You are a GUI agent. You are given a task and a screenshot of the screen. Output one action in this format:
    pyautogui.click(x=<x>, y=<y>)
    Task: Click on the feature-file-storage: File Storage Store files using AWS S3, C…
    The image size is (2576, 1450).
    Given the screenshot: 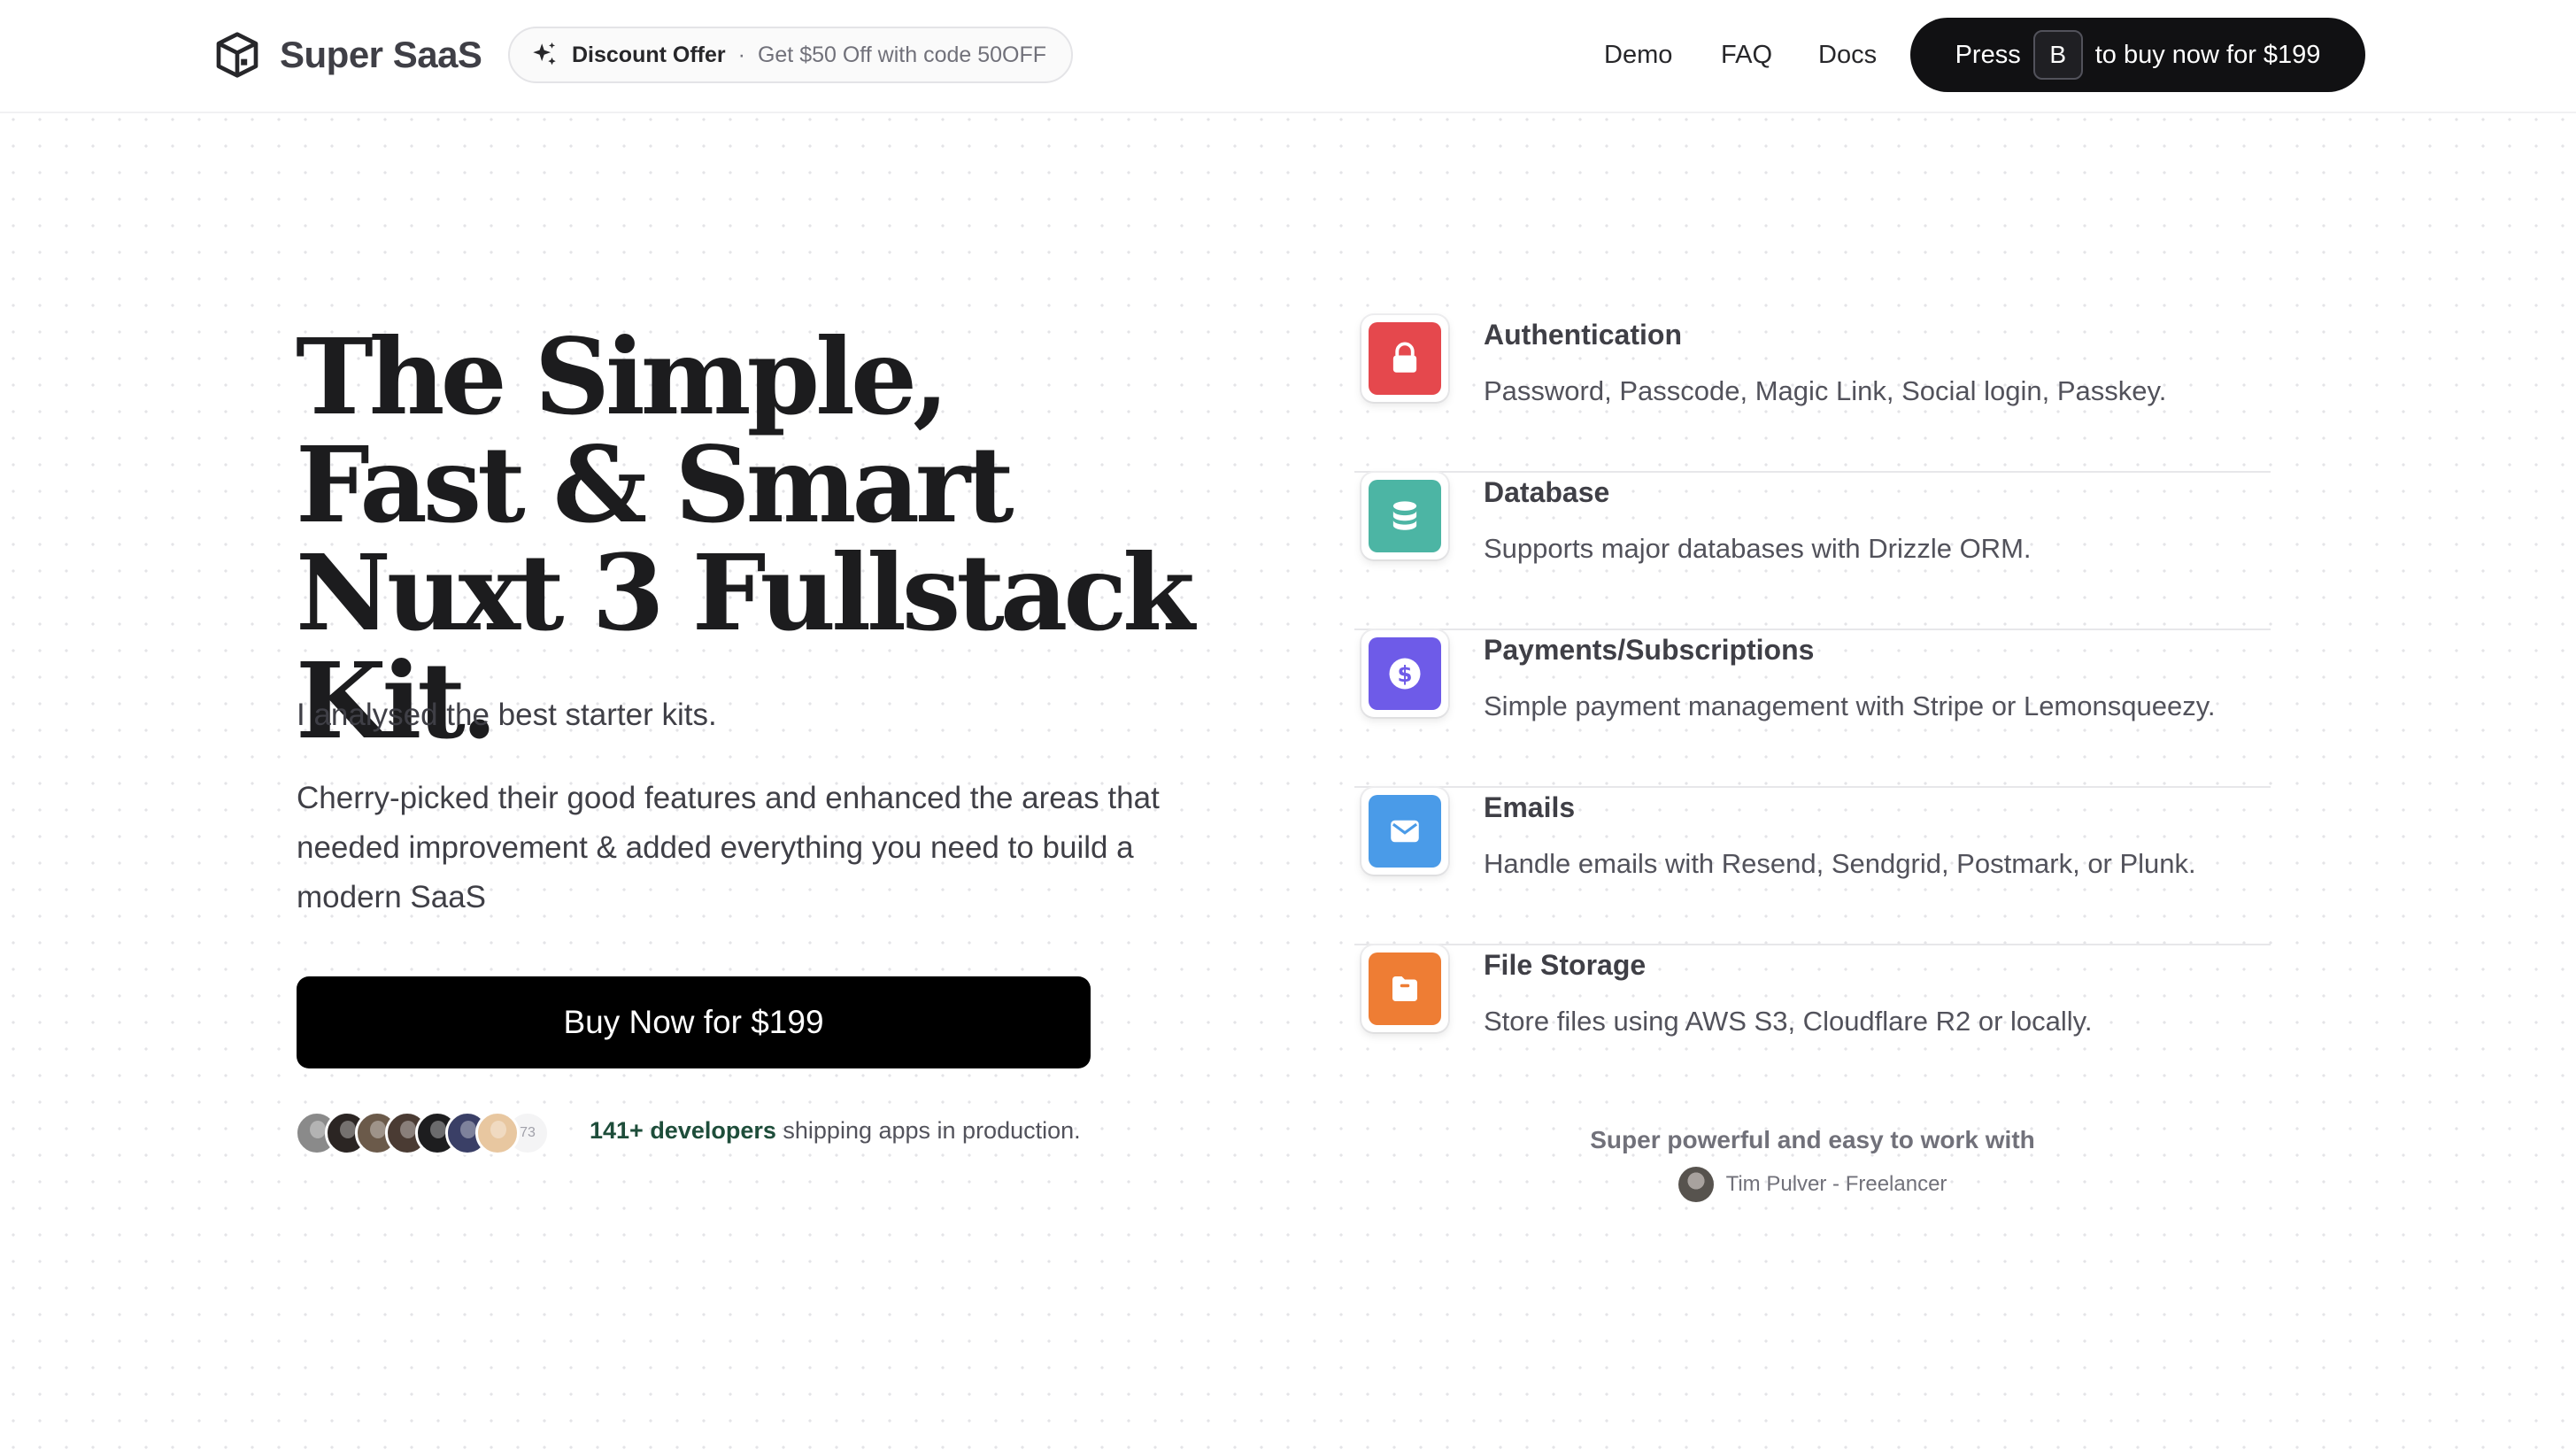 What is the action you would take?
    pyautogui.click(x=1812, y=1024)
    